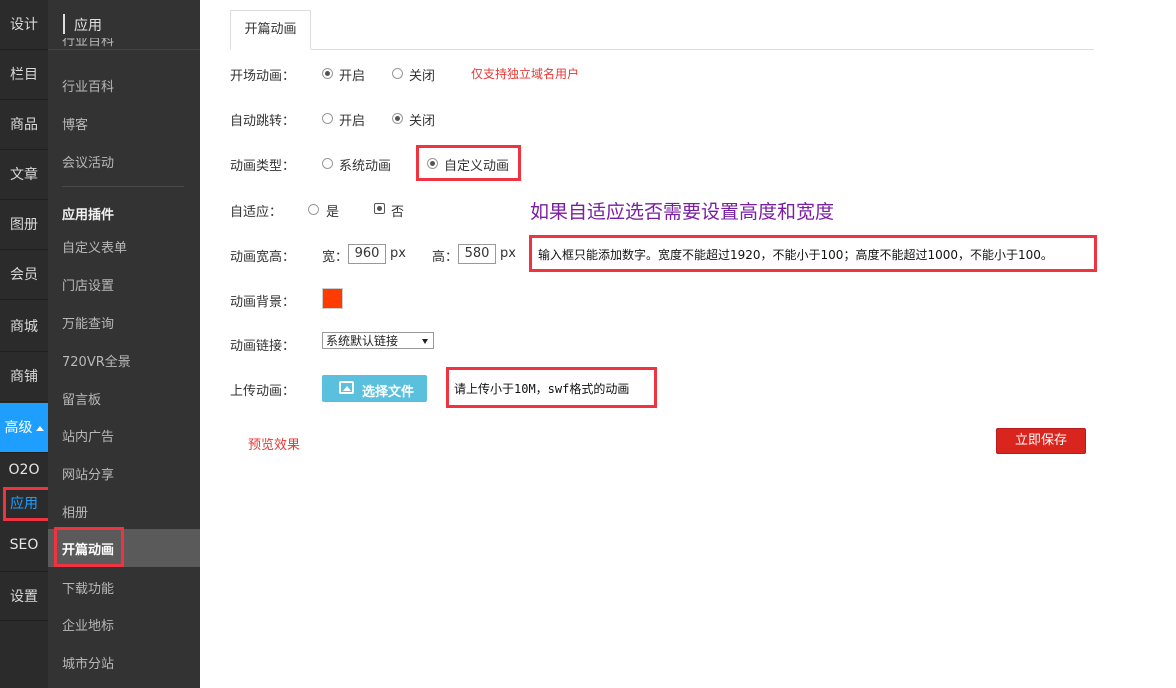  Describe the element at coordinates (39, 428) in the screenshot. I see `caret-up-icon` at that location.